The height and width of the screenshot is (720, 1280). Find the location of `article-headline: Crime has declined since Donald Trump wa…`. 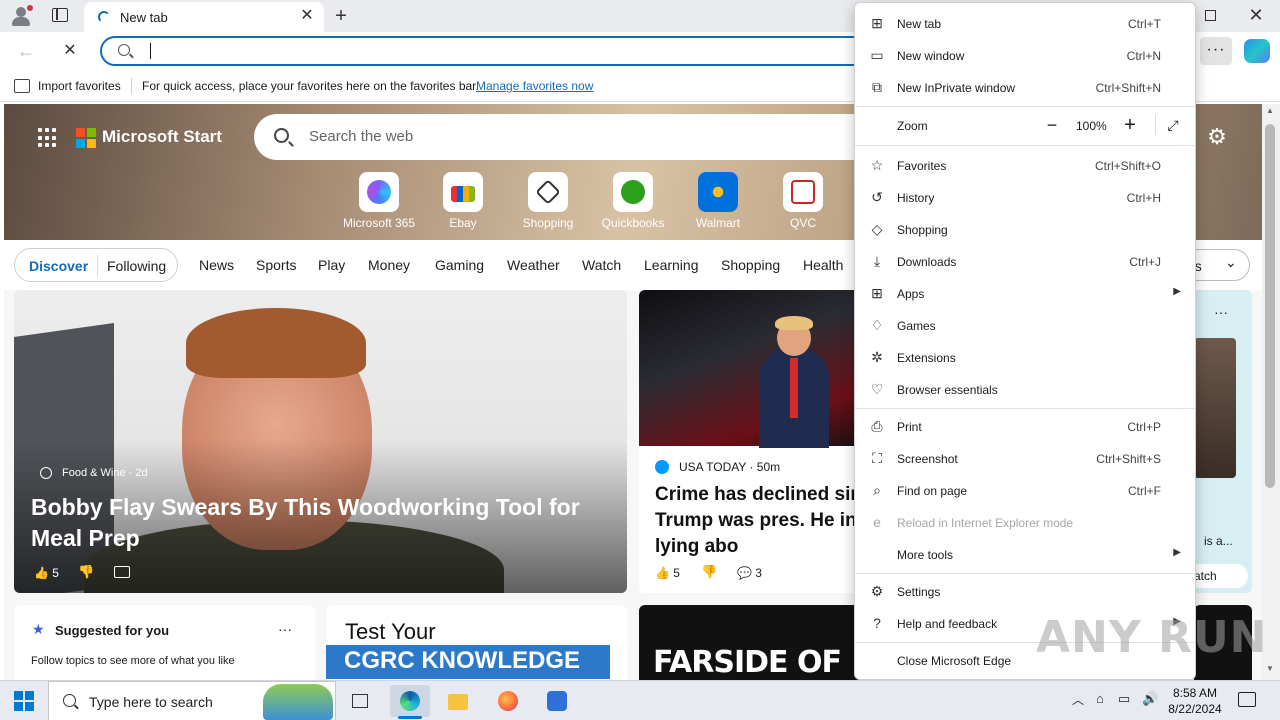

article-headline: Crime has declined since Donald Trump wa… is located at coordinates (767, 521).